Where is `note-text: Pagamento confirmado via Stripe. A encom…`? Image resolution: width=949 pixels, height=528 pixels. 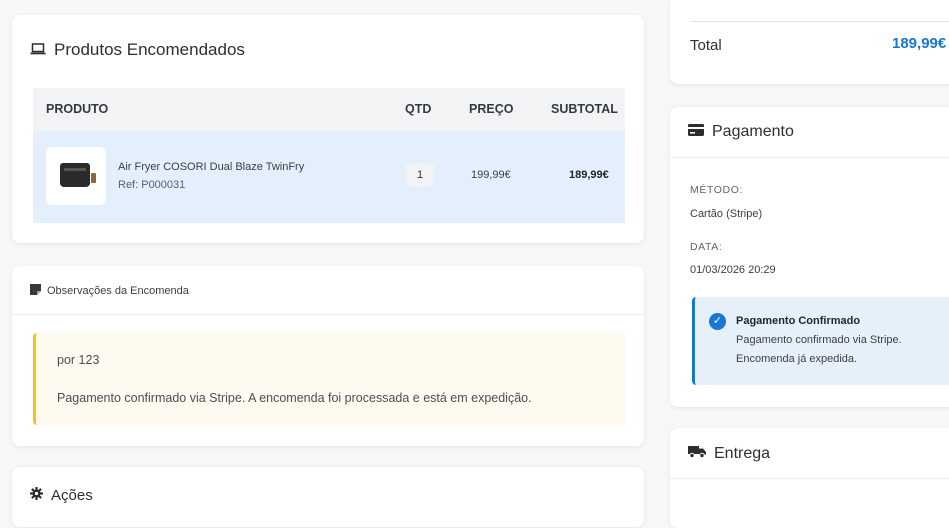 note-text: Pagamento confirmado via Stripe. A encom… is located at coordinates (294, 398).